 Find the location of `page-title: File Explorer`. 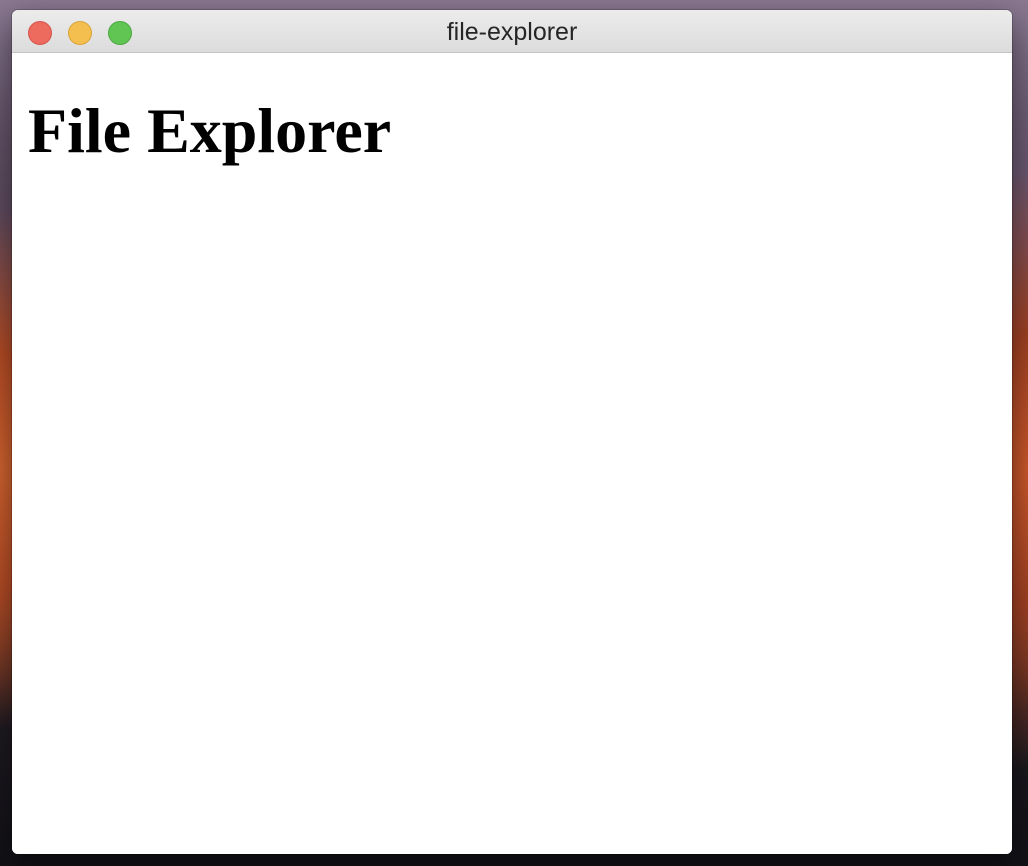

page-title: File Explorer is located at coordinates (210, 130).